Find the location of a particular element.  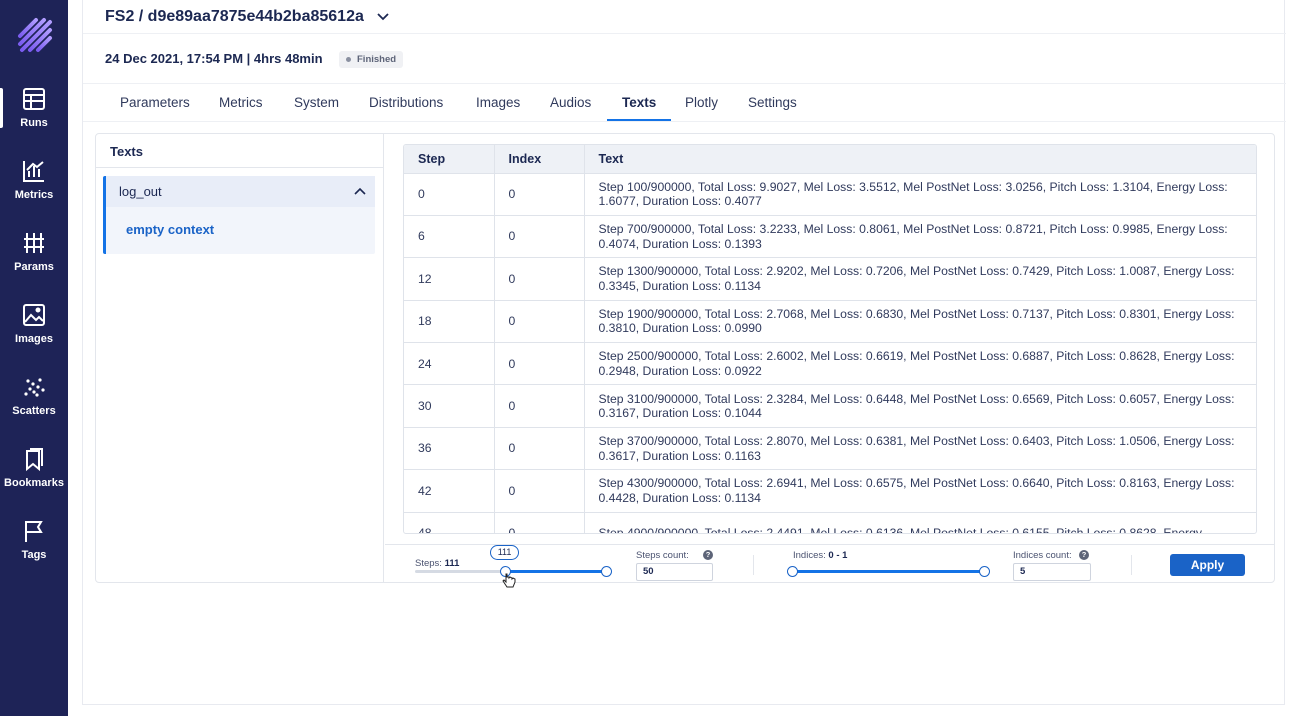

text-group-header: log_out is located at coordinates (240, 191).